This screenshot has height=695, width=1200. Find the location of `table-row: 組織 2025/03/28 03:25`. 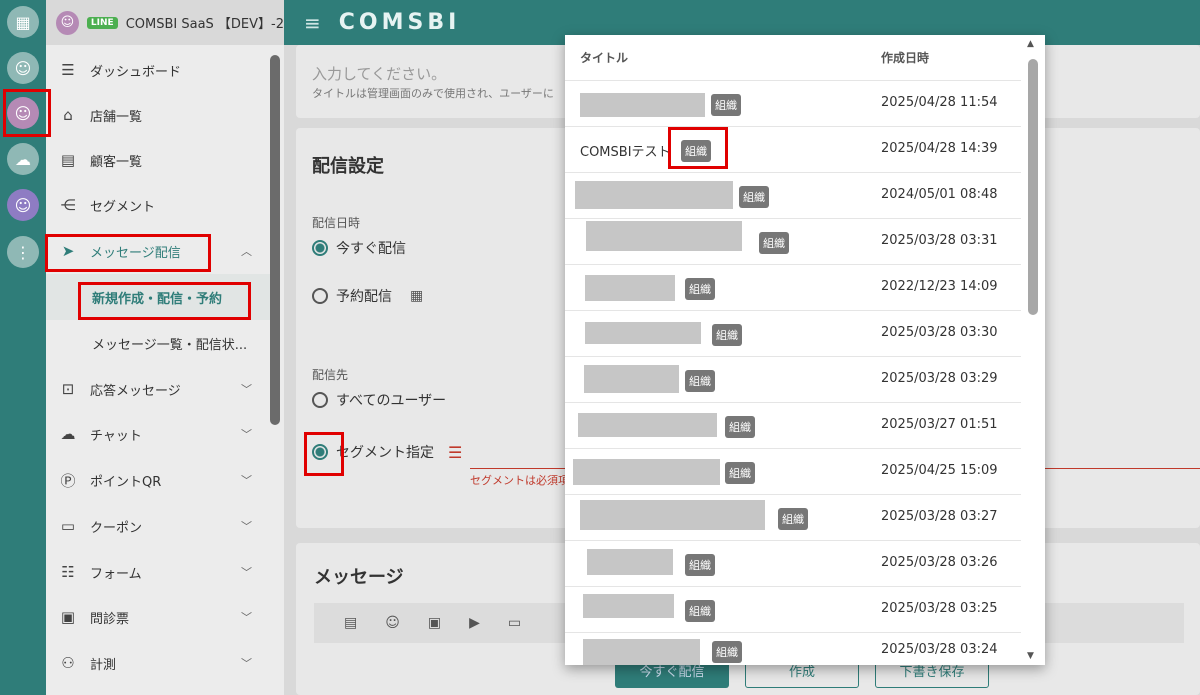

table-row: 組織 2025/03/28 03:25 is located at coordinates (793, 610).